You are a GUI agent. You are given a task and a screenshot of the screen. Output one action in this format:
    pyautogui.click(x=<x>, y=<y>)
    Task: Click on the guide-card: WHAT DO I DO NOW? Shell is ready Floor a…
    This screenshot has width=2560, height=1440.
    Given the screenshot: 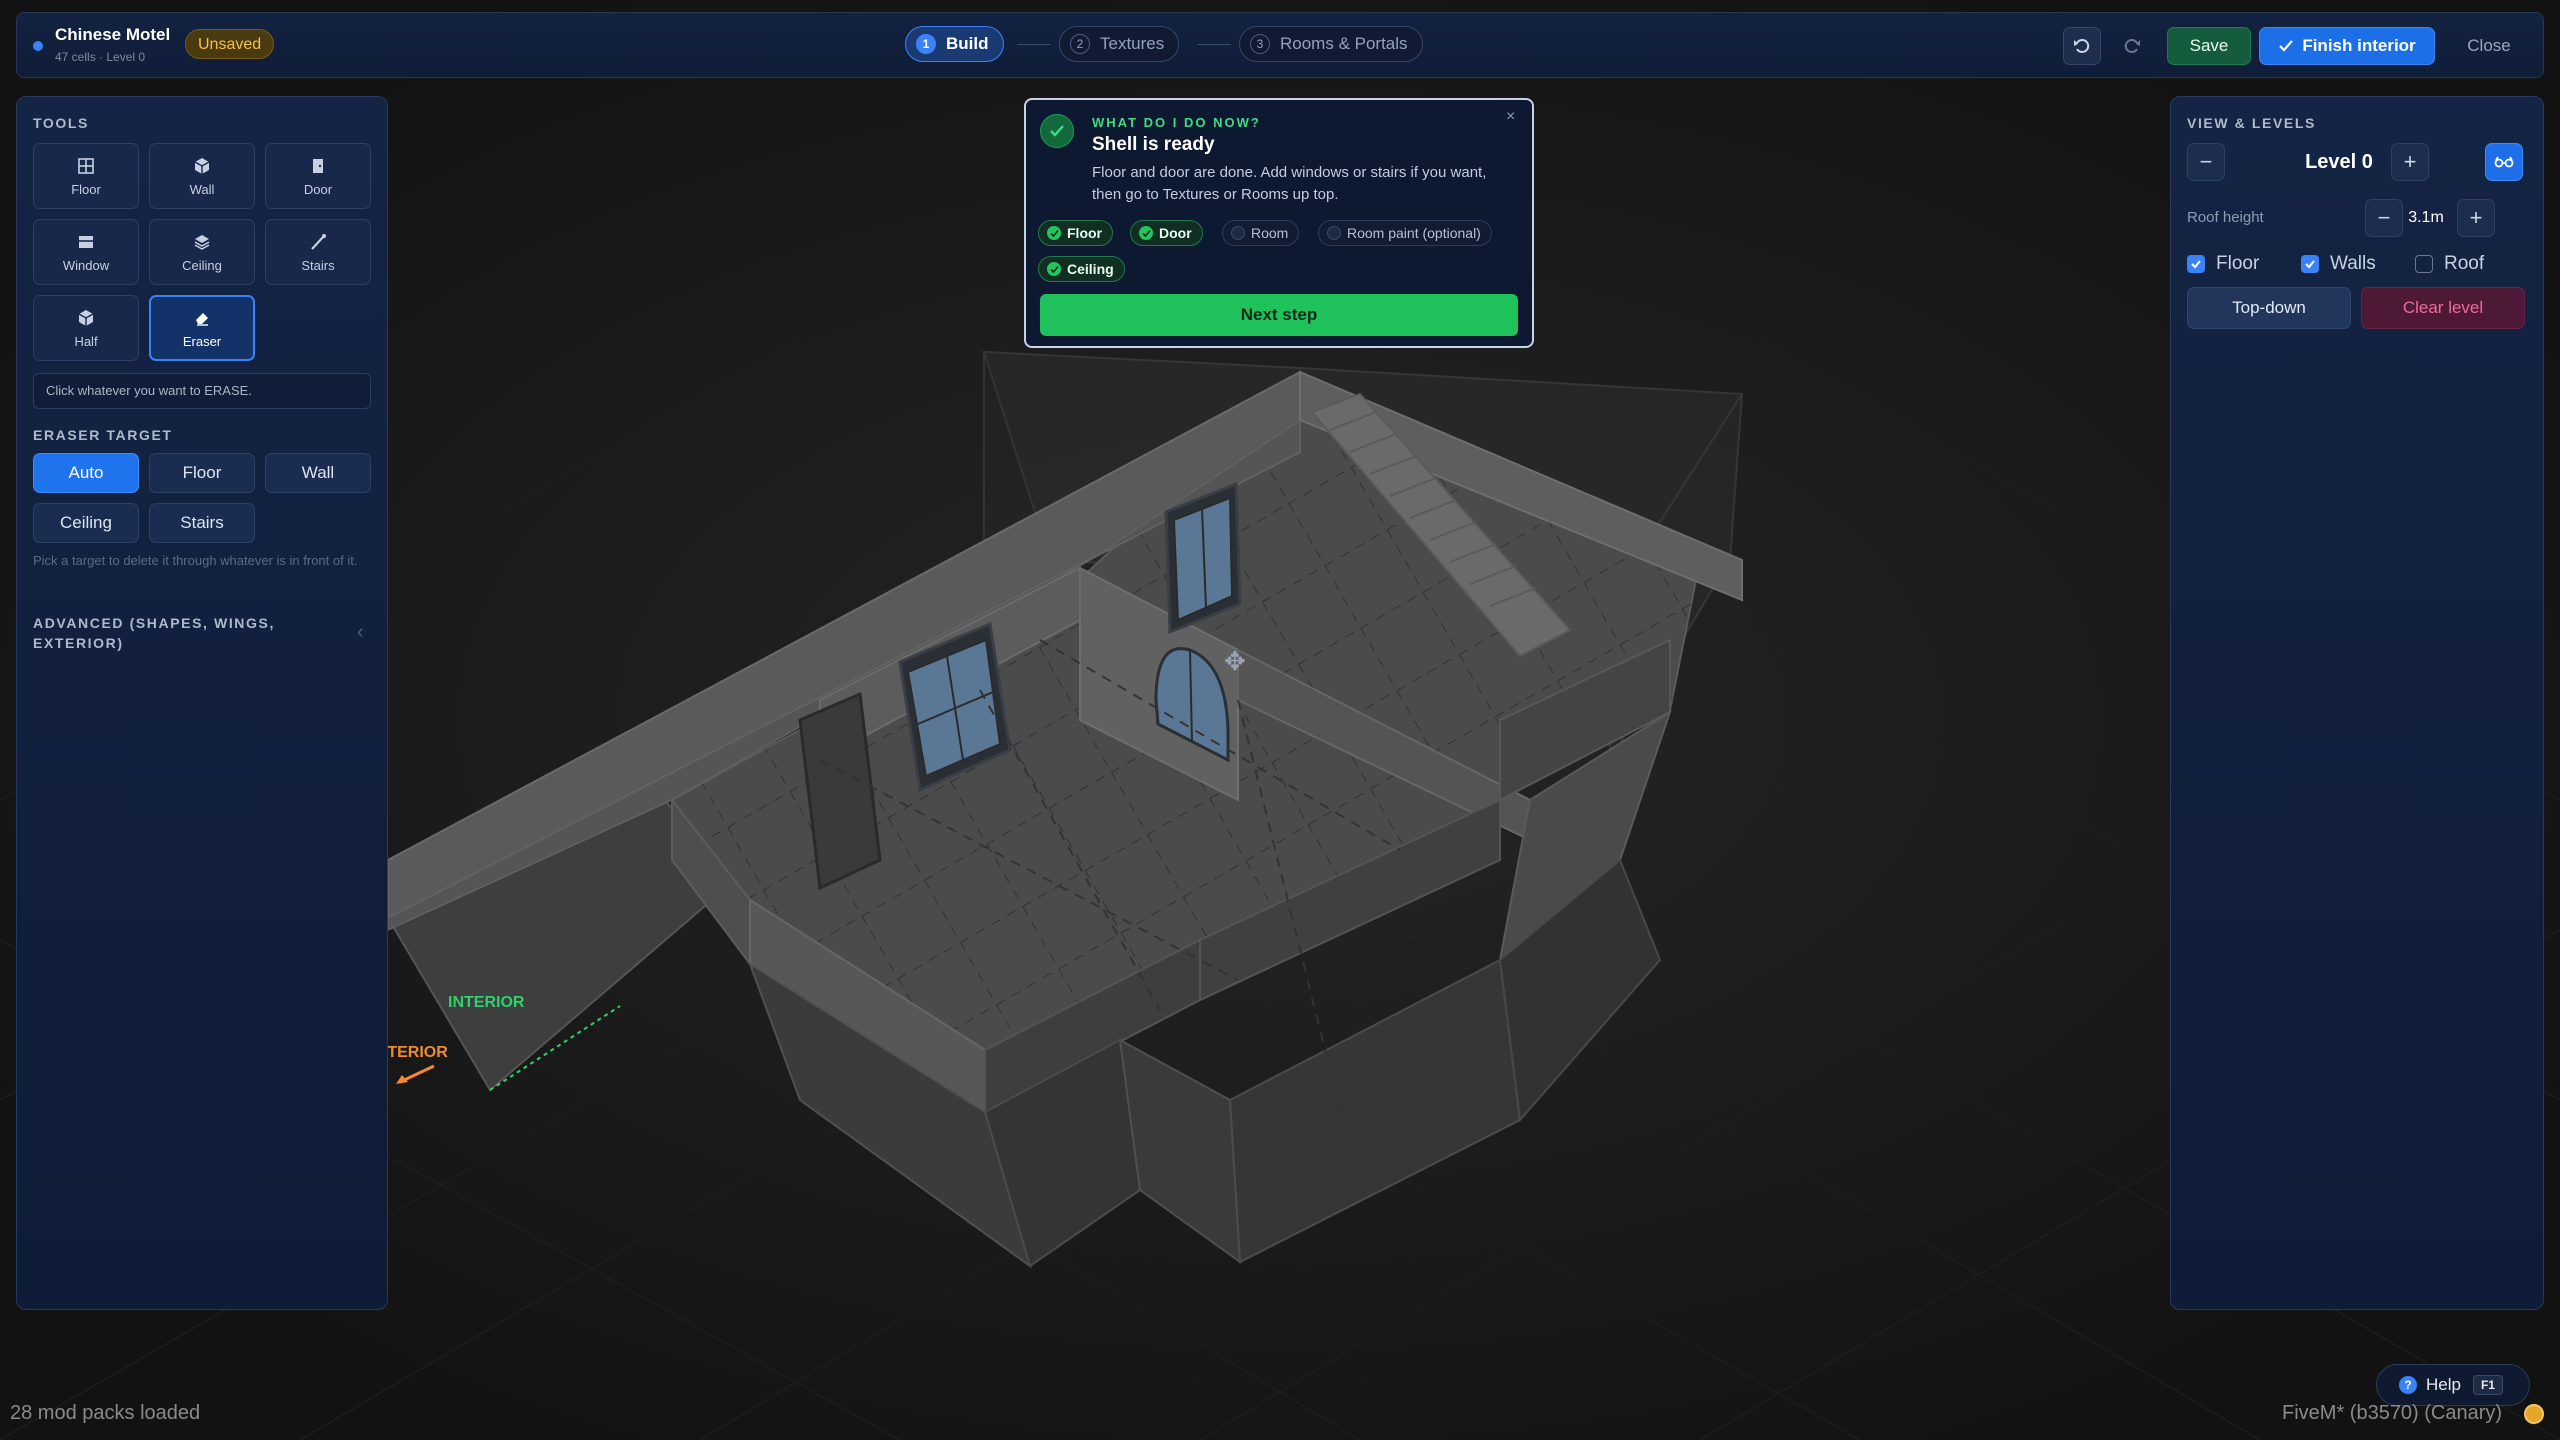 What is the action you would take?
    pyautogui.click(x=1279, y=223)
    